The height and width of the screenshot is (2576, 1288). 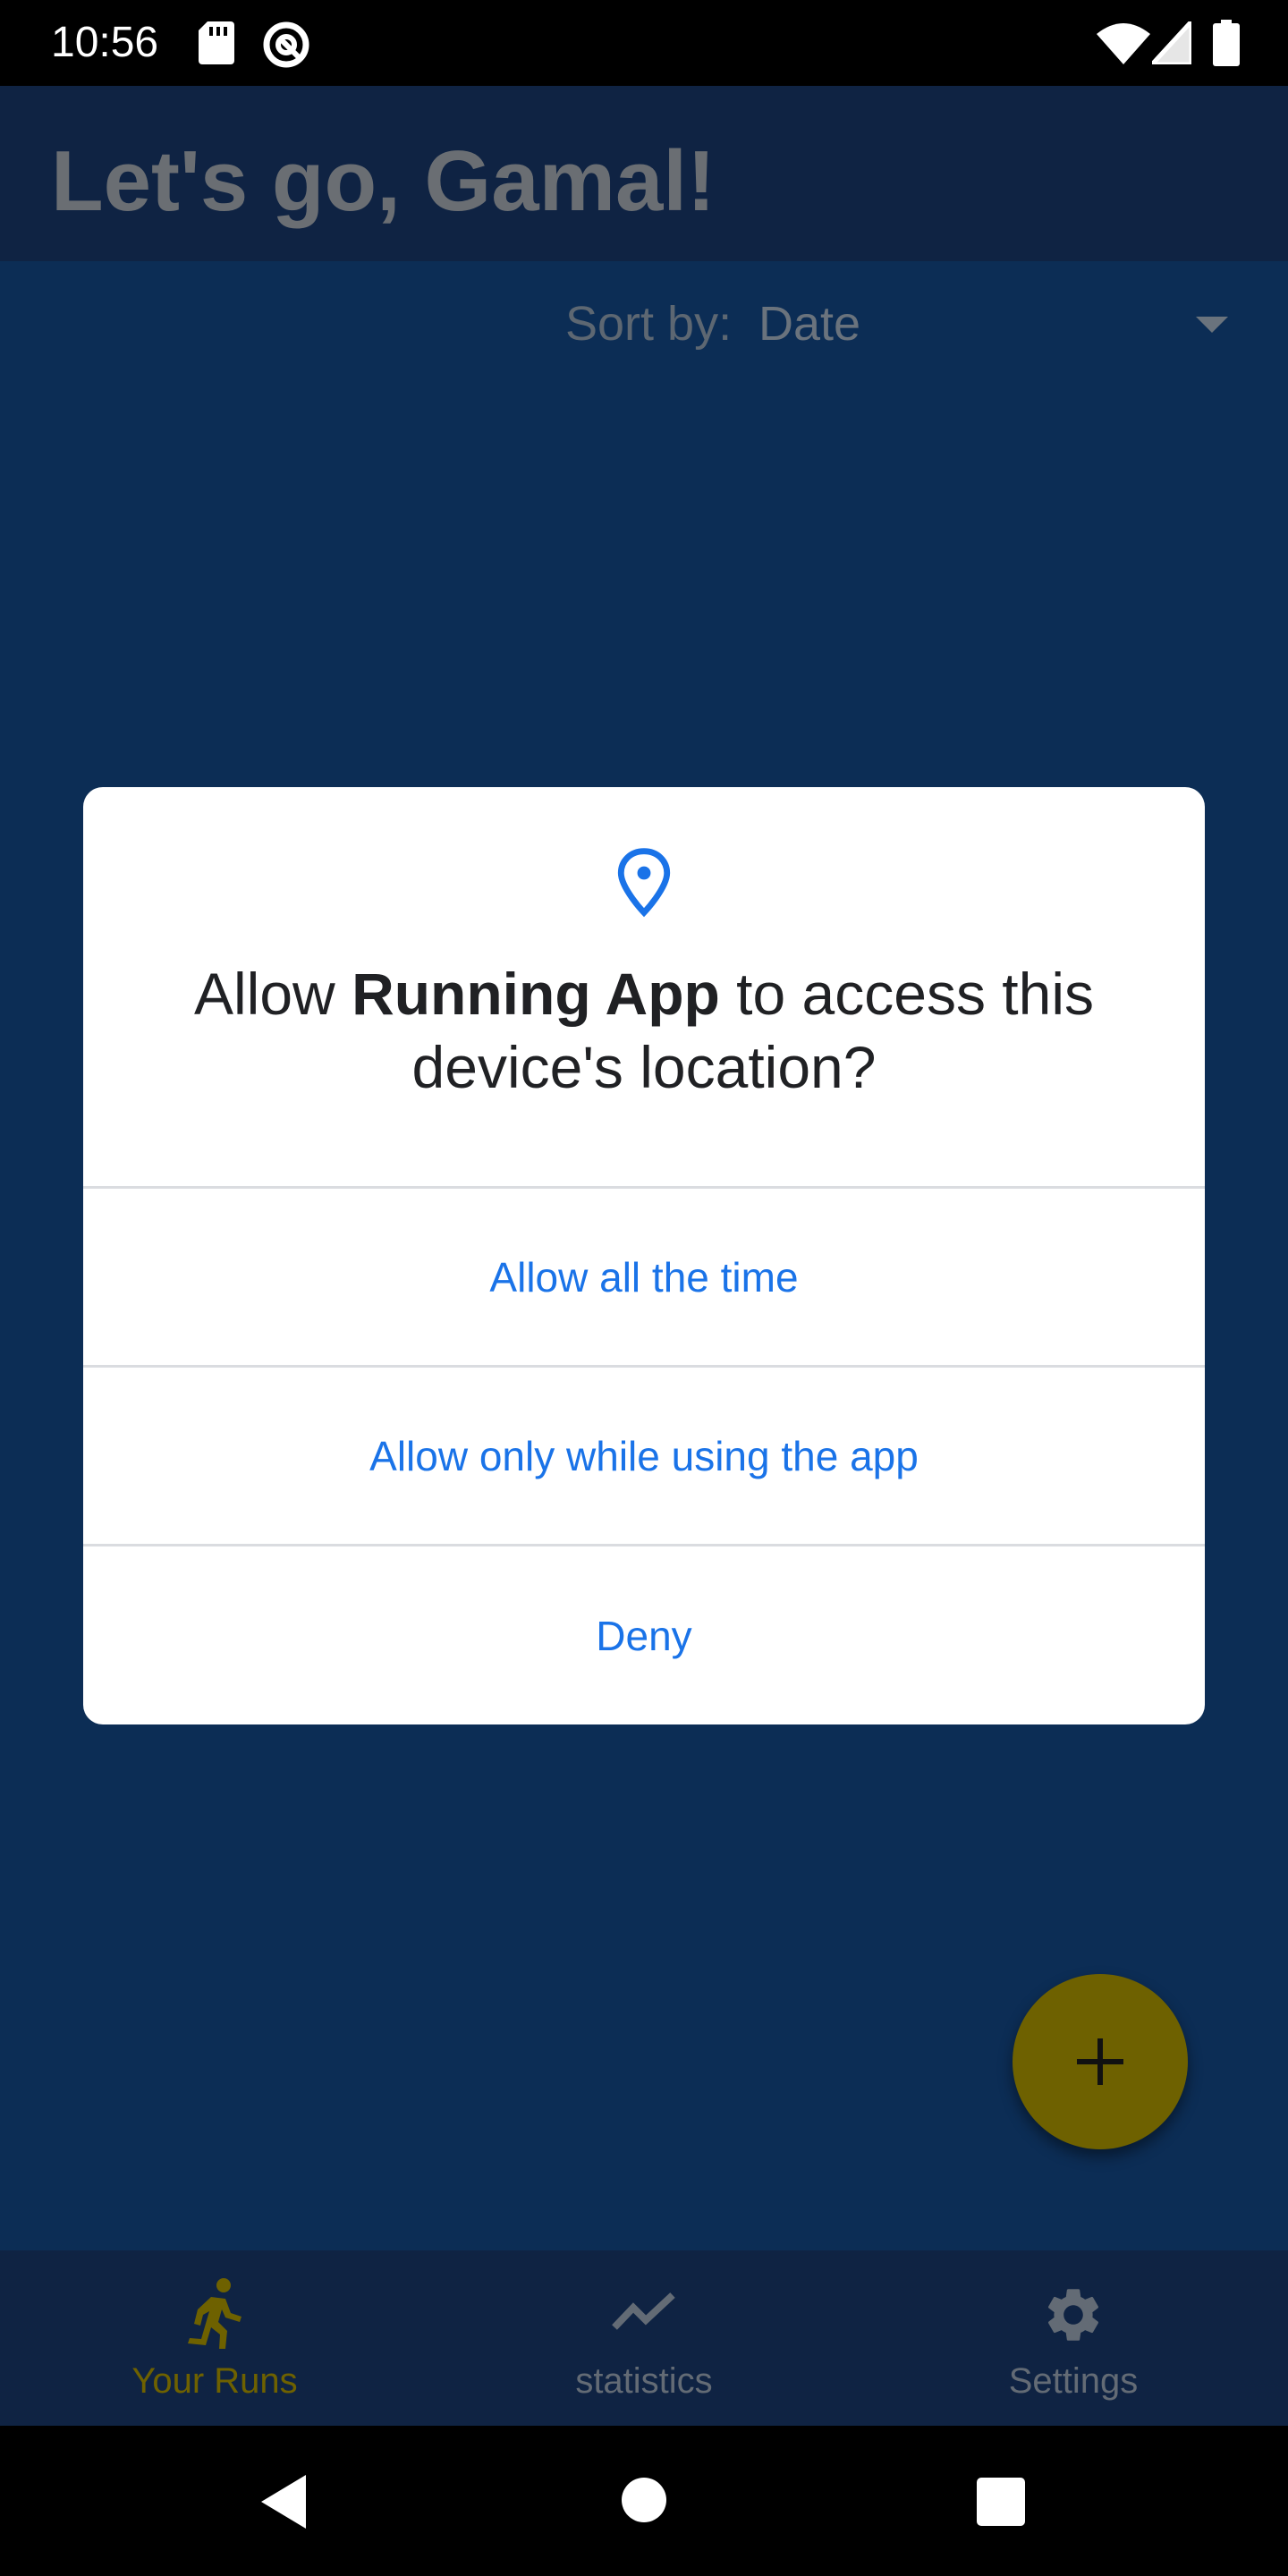 What do you see at coordinates (1001, 2502) in the screenshot?
I see `recents-icon` at bounding box center [1001, 2502].